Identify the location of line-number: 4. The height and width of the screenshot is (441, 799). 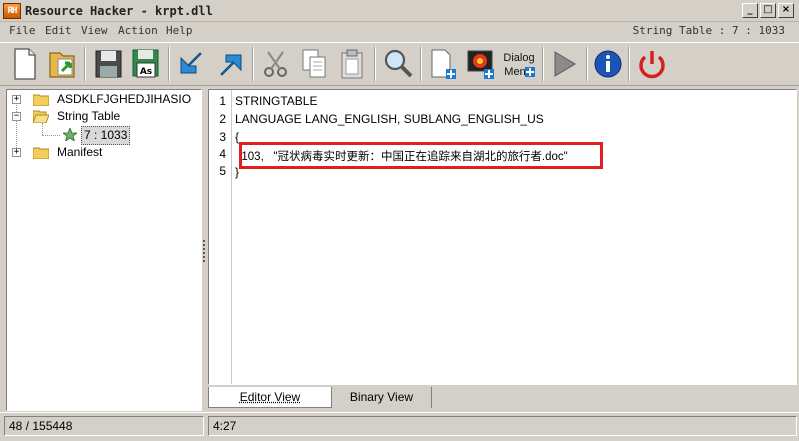
(222, 154).